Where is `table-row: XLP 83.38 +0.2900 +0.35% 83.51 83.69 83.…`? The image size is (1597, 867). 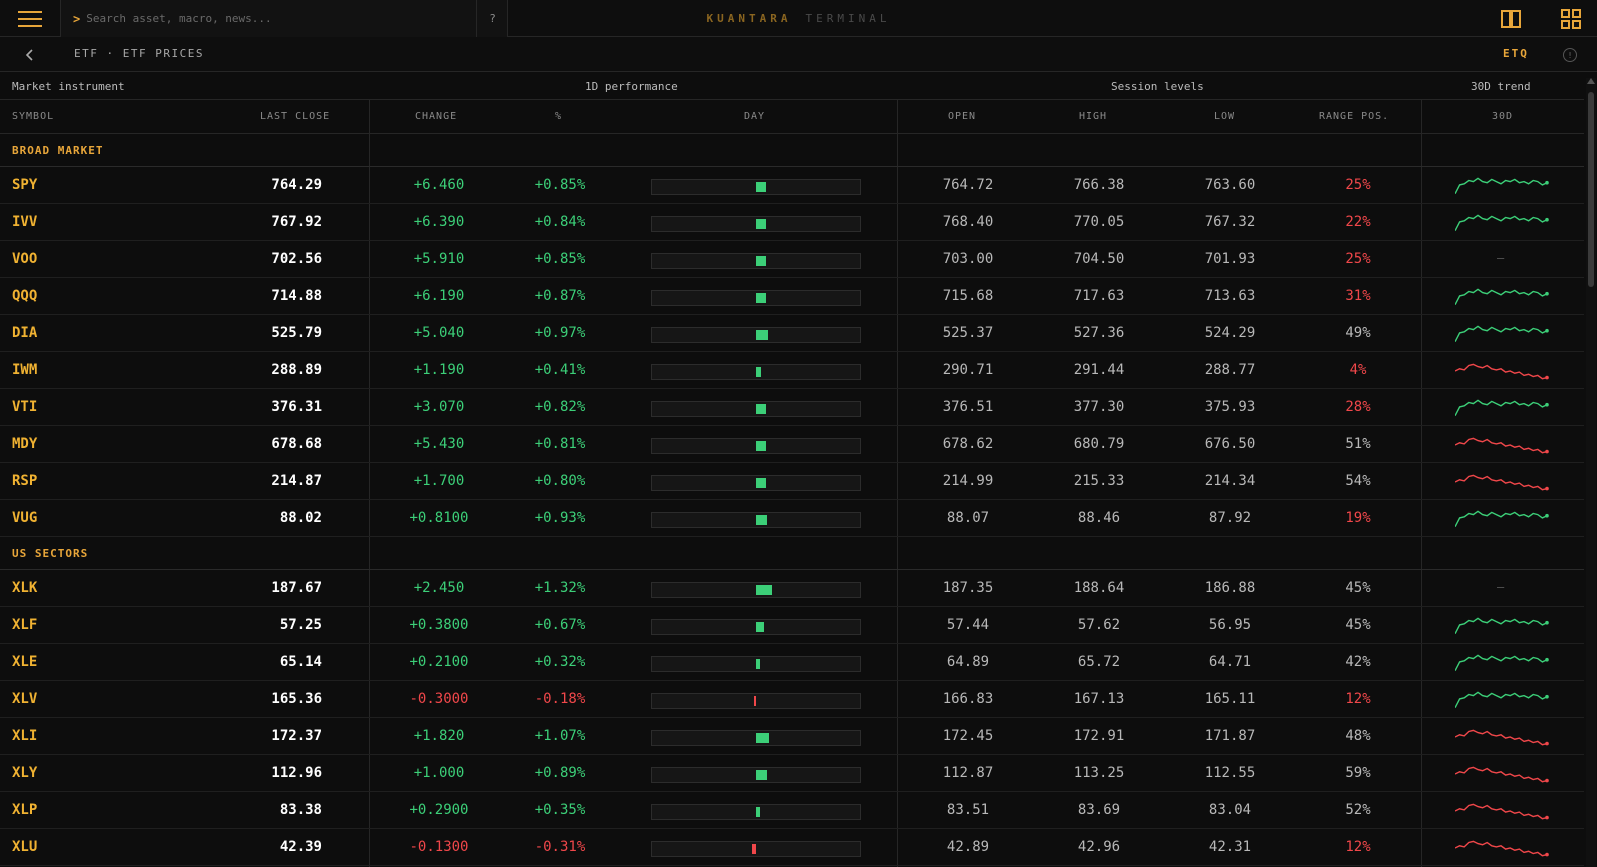
table-row: XLP 83.38 +0.2900 +0.35% 83.51 83.69 83.… is located at coordinates (792, 810).